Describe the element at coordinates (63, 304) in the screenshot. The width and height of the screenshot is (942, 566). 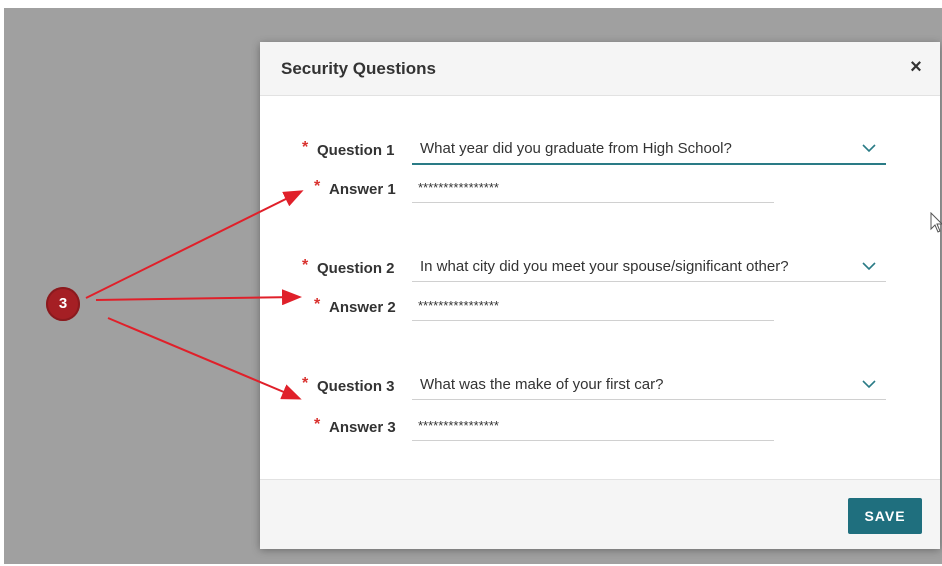
I see `callout-number-badge: 3` at that location.